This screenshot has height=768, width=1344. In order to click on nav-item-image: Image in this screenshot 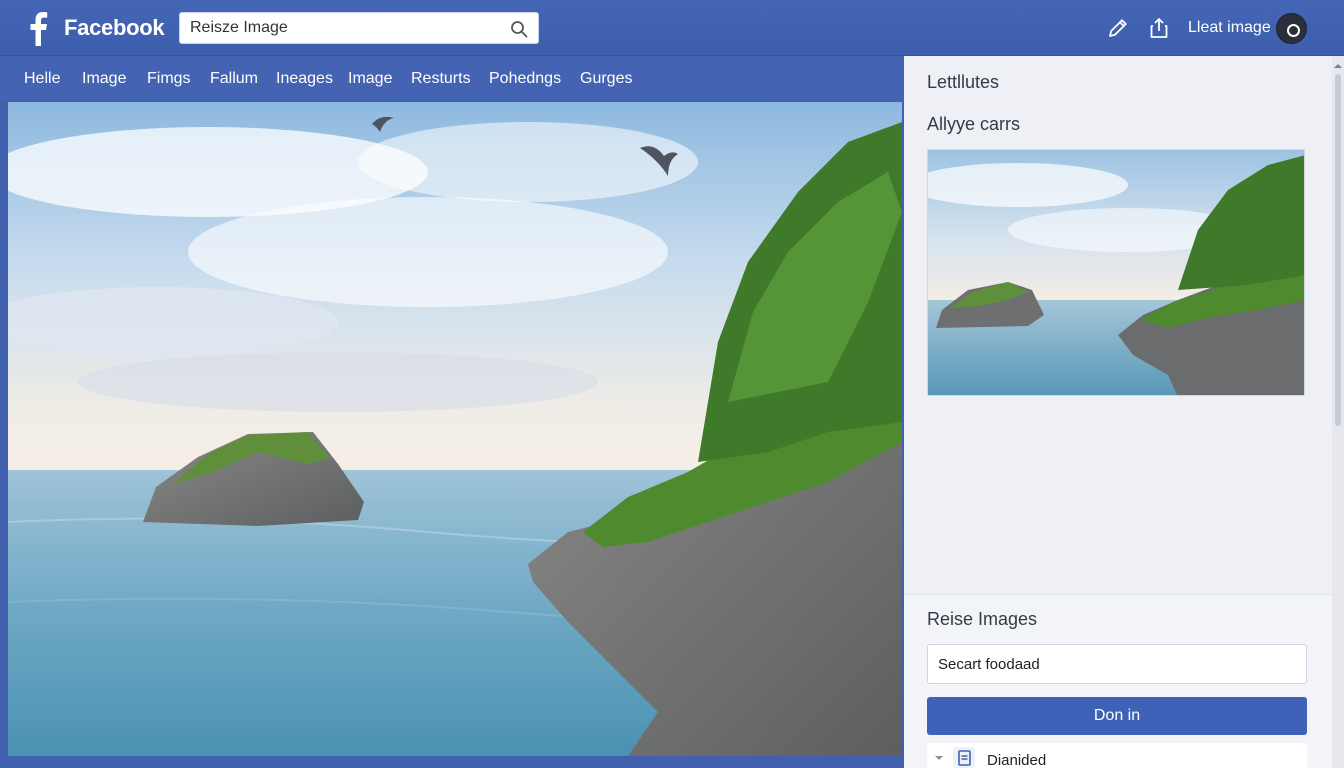, I will do `click(104, 79)`.